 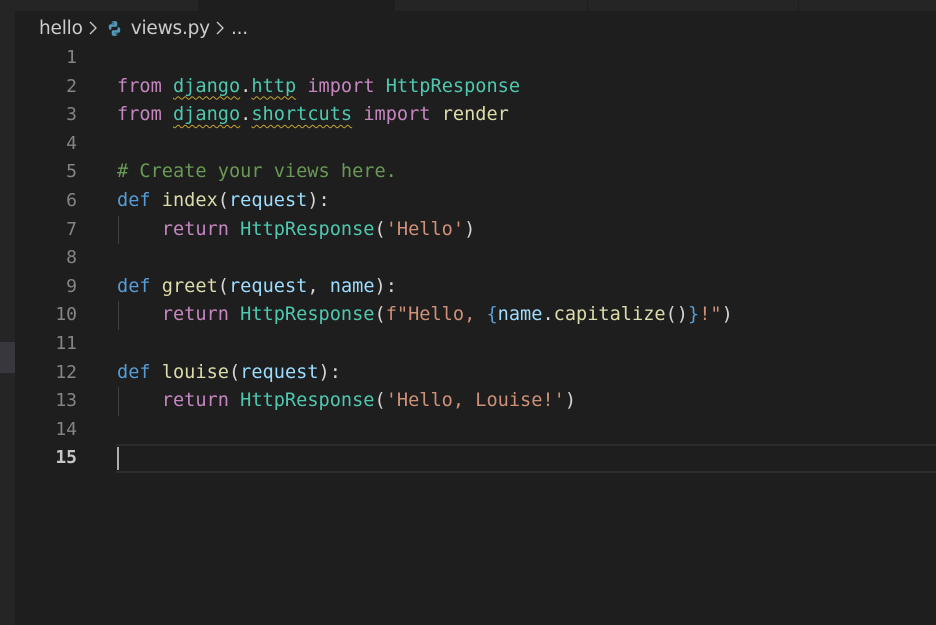 What do you see at coordinates (71, 286) in the screenshot?
I see `line-number: 9` at bounding box center [71, 286].